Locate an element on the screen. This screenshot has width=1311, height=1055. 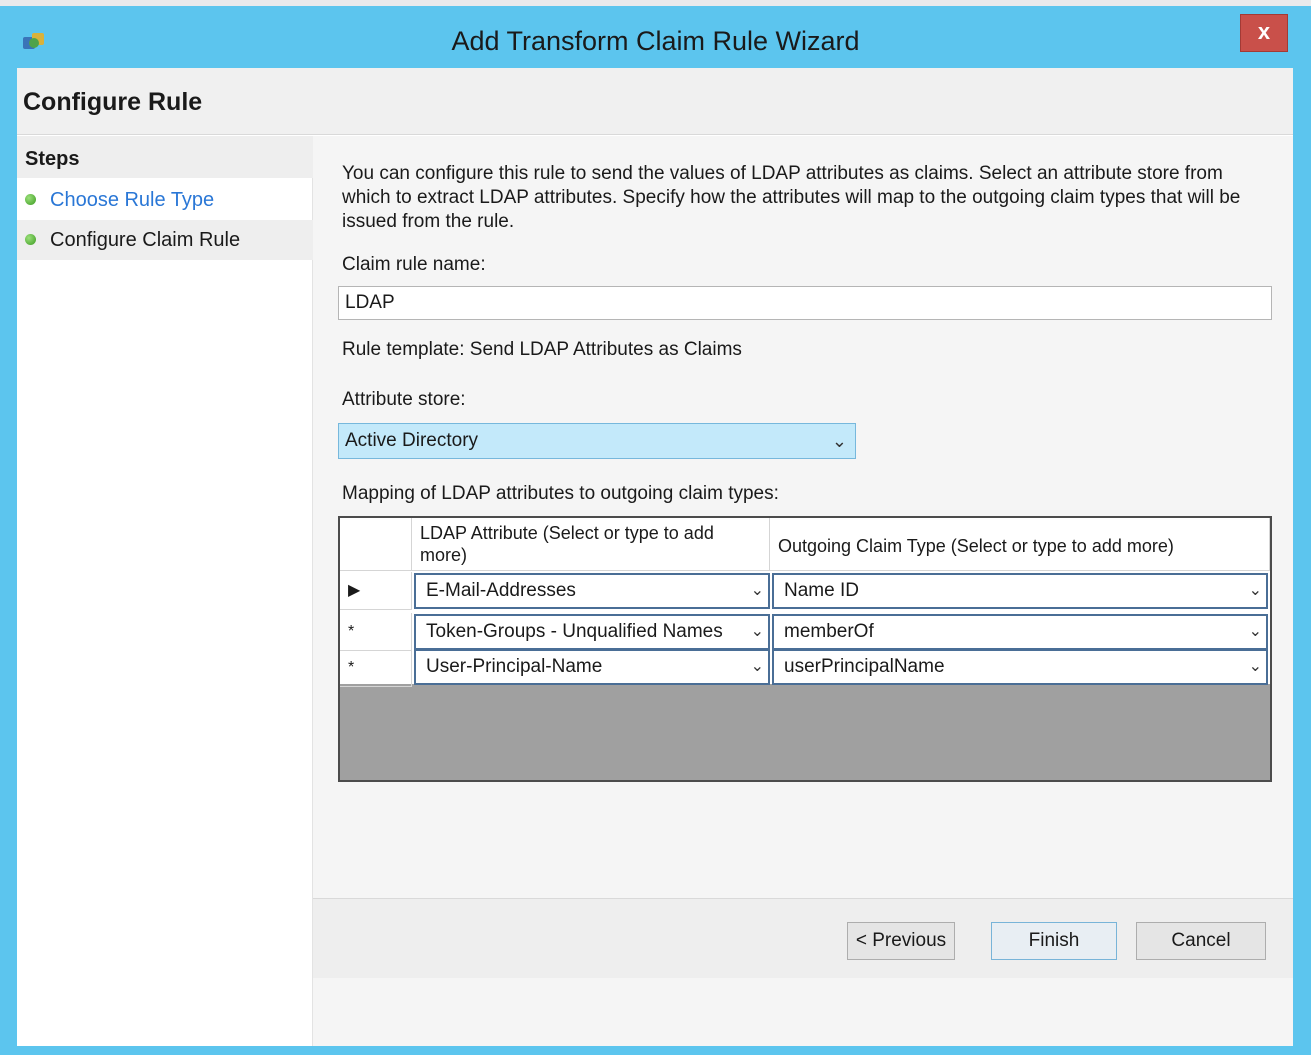
button-bar: < Previous Finish Cancel is located at coordinates (803, 938).